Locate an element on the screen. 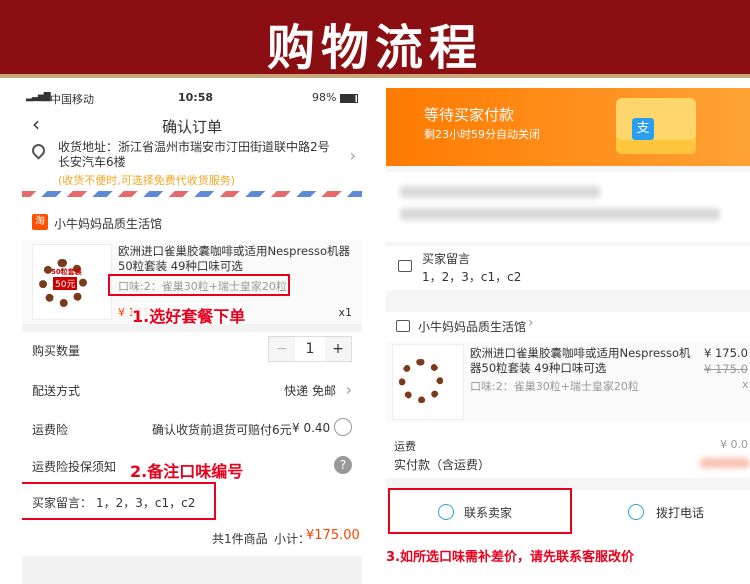 This screenshot has height=584, width=750. status-bar: ▂▃▅▇ 中国移动 10:58 98% is located at coordinates (192, 98).